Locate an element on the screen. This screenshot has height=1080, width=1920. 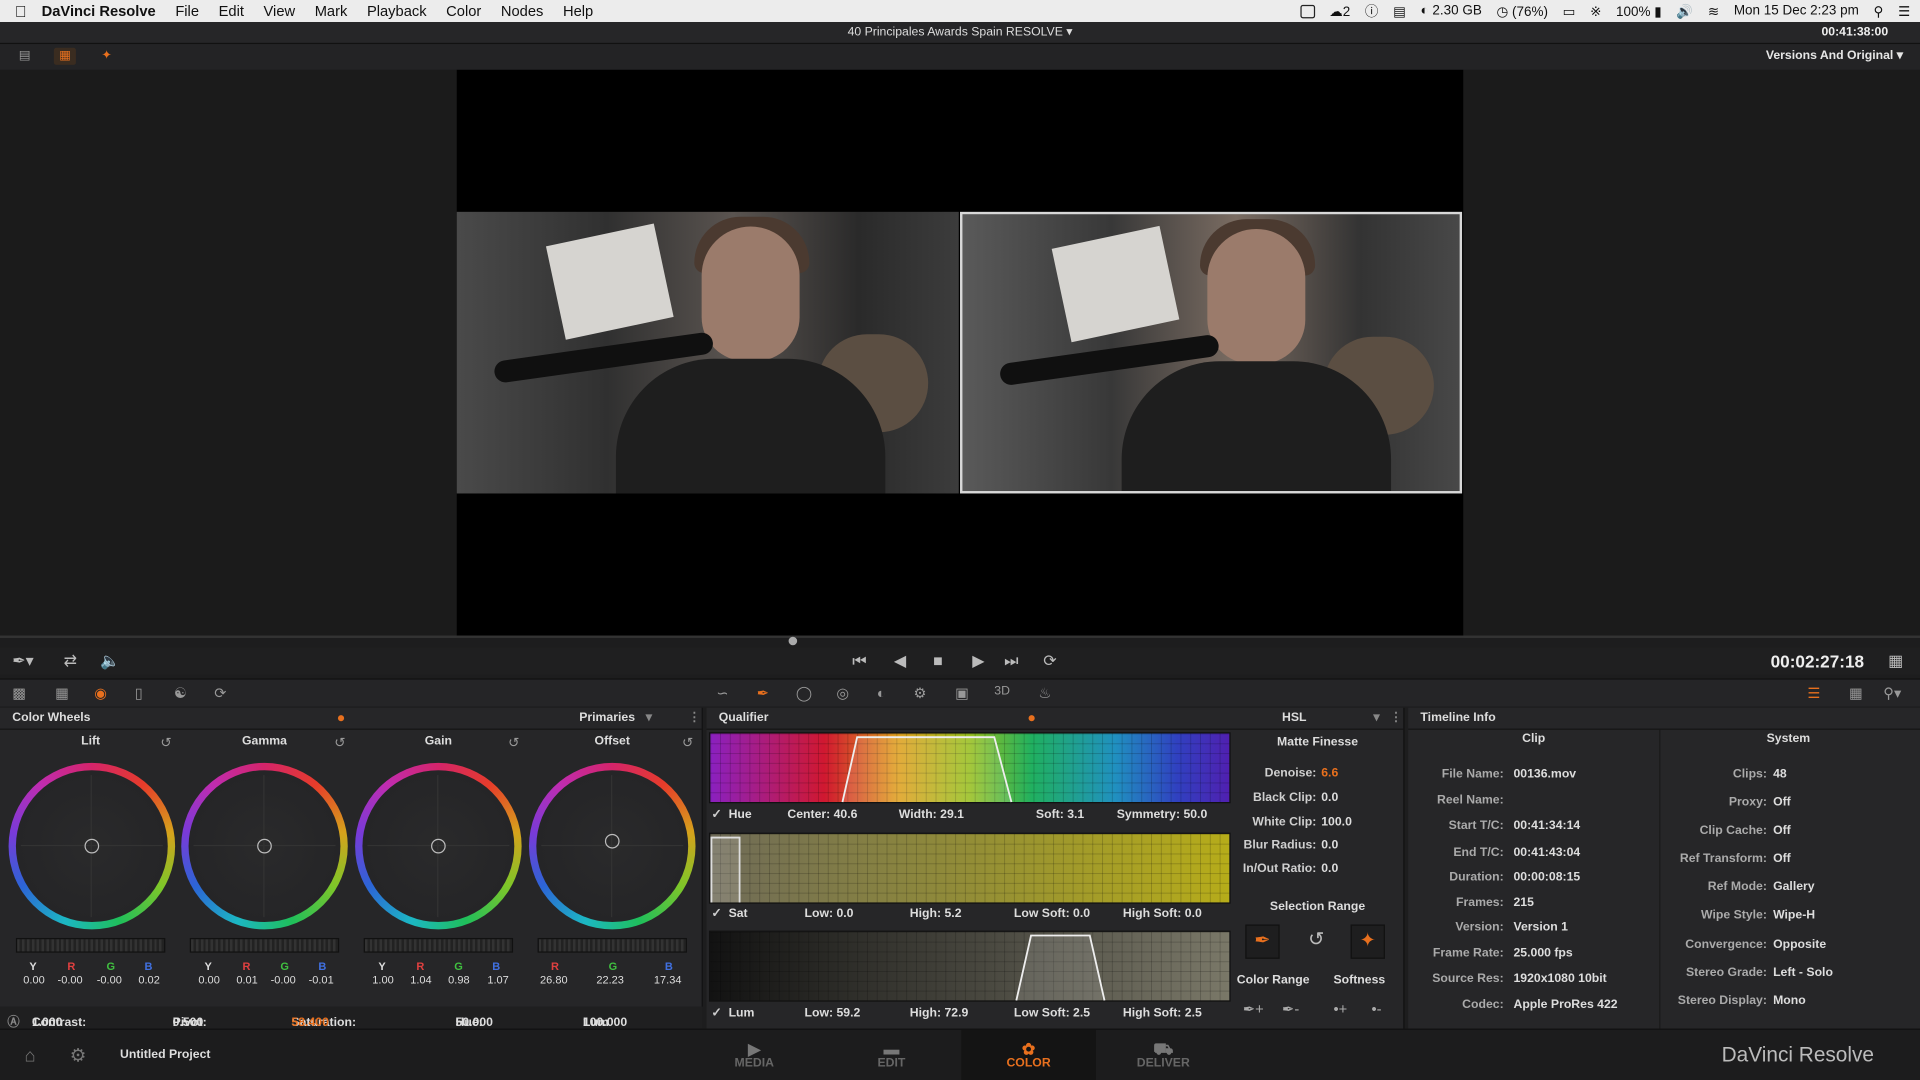
softness-add-icon: •+ is located at coordinates (1340, 1008).